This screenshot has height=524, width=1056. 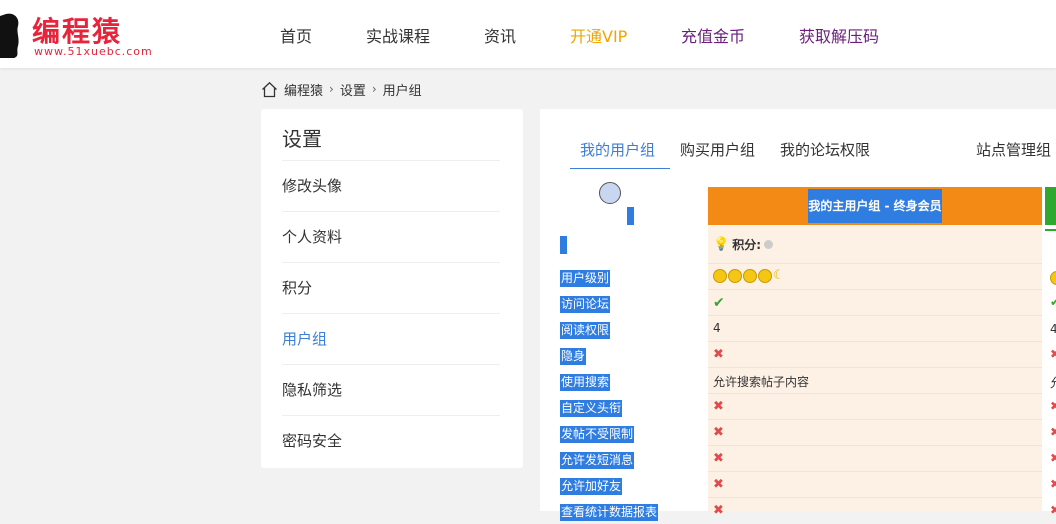 I want to click on lightbulb-icon: 💡, so click(x=721, y=244).